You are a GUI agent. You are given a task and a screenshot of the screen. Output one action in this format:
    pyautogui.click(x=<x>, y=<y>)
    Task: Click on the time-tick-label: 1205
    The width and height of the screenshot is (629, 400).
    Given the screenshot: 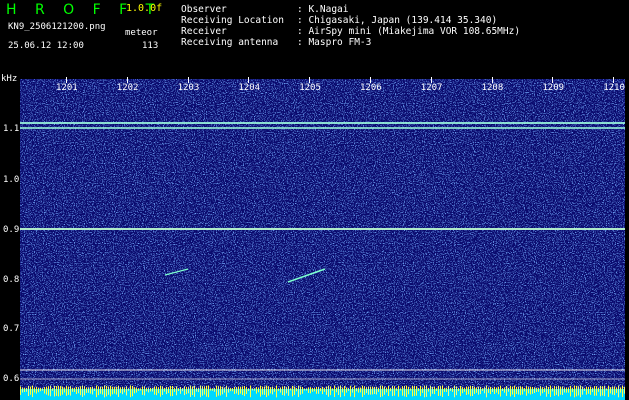 What is the action you would take?
    pyautogui.click(x=310, y=88)
    